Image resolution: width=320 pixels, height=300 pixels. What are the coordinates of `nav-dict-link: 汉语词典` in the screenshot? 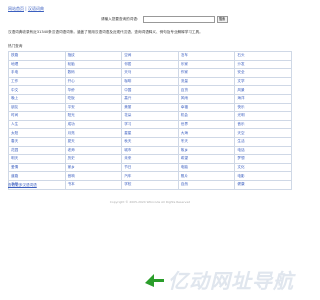 It's located at (36, 8).